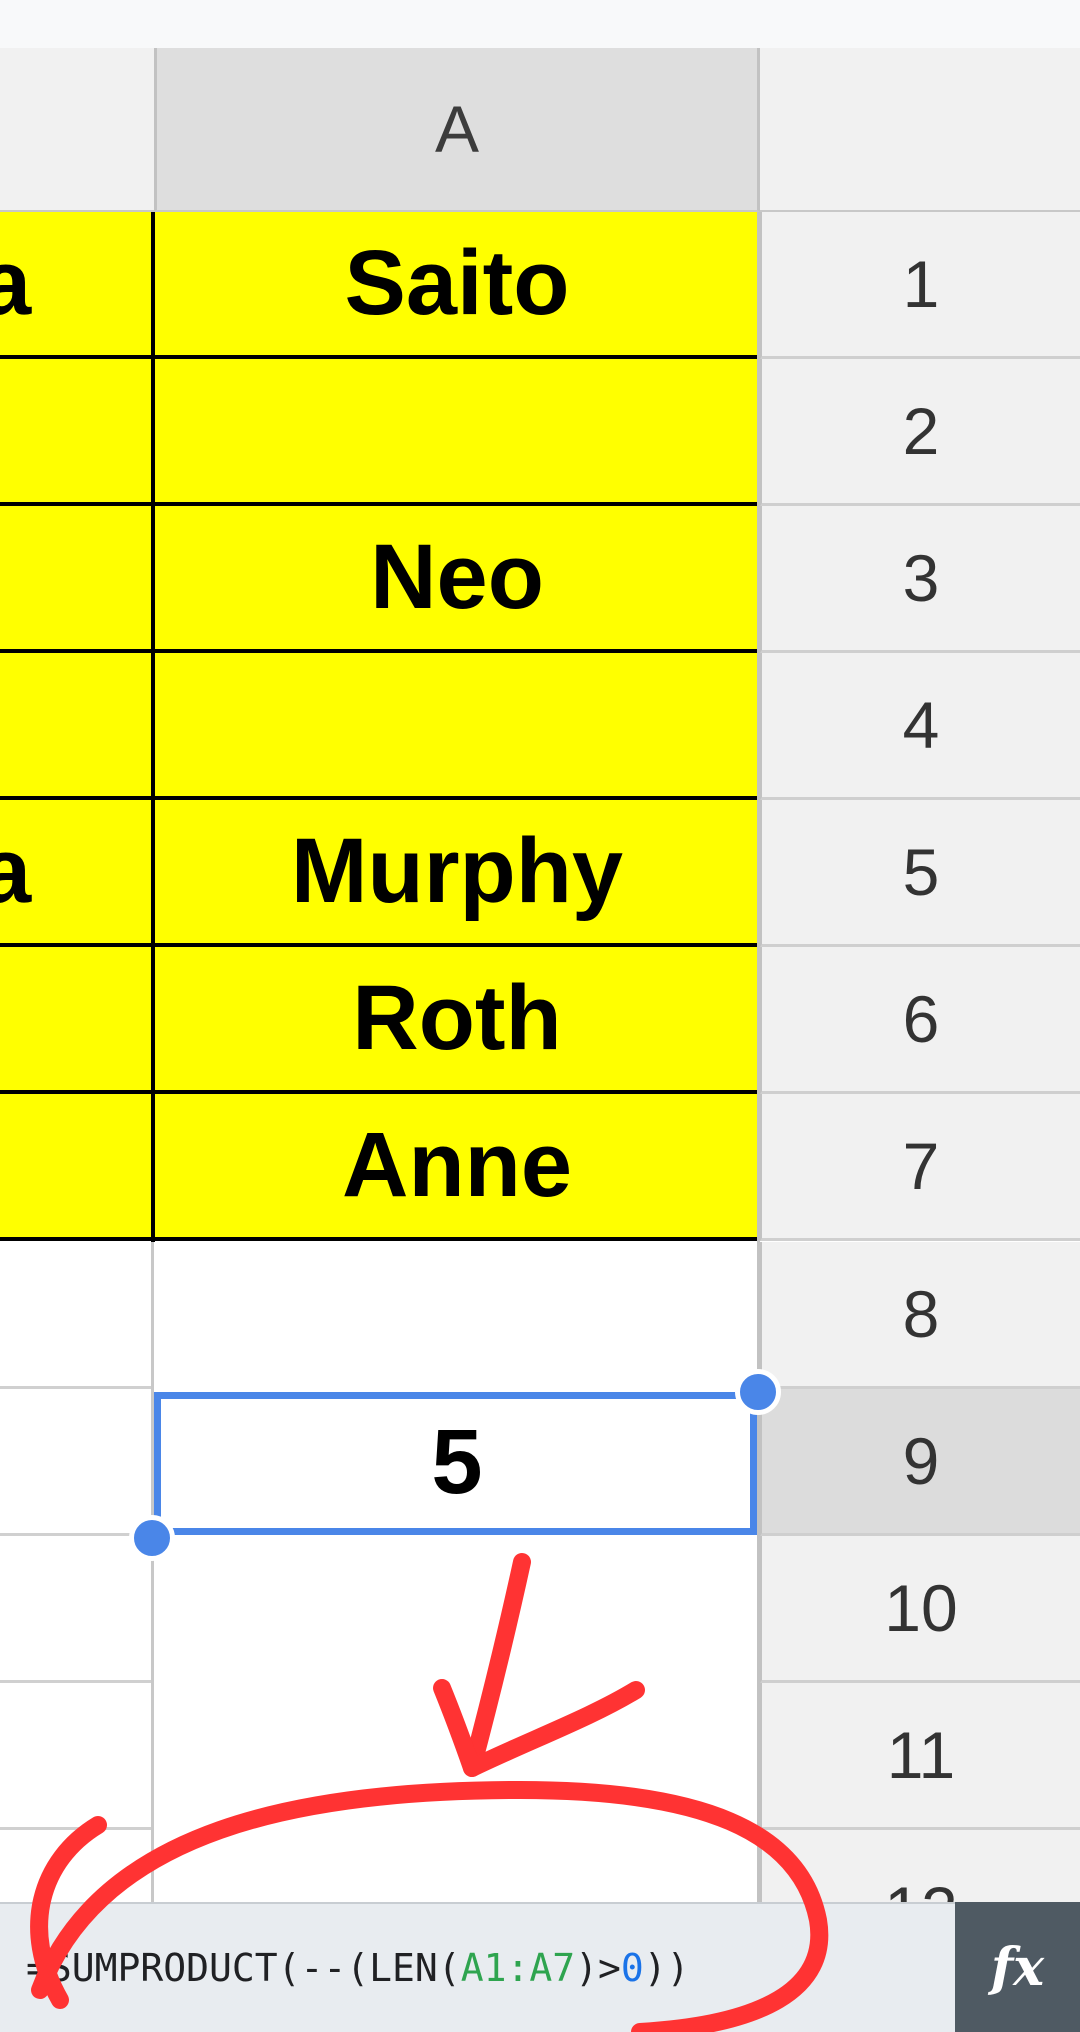 The height and width of the screenshot is (2032, 1080). I want to click on row-header-1: 1, so click(920, 285).